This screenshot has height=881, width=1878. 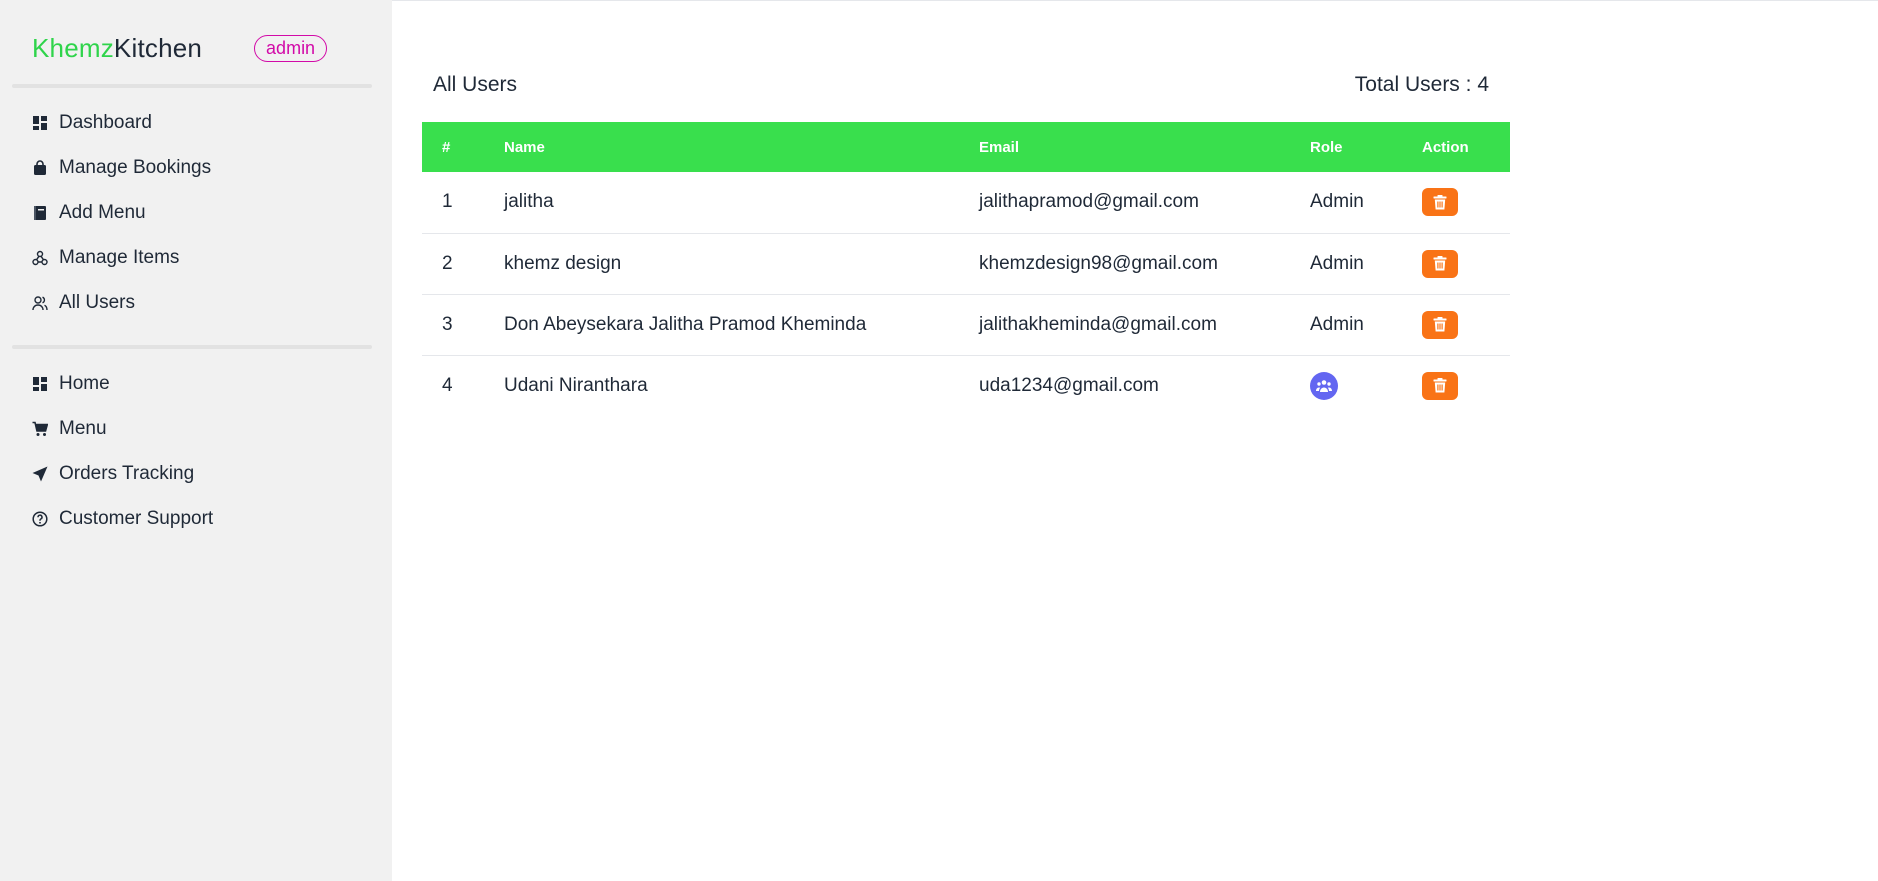 I want to click on total-users-count: Total Users : 4, so click(x=1421, y=84).